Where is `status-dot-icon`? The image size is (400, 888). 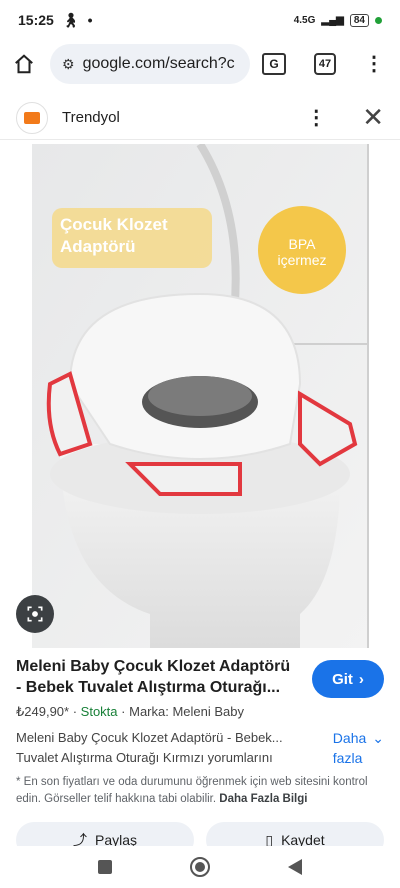 status-dot-icon is located at coordinates (378, 20).